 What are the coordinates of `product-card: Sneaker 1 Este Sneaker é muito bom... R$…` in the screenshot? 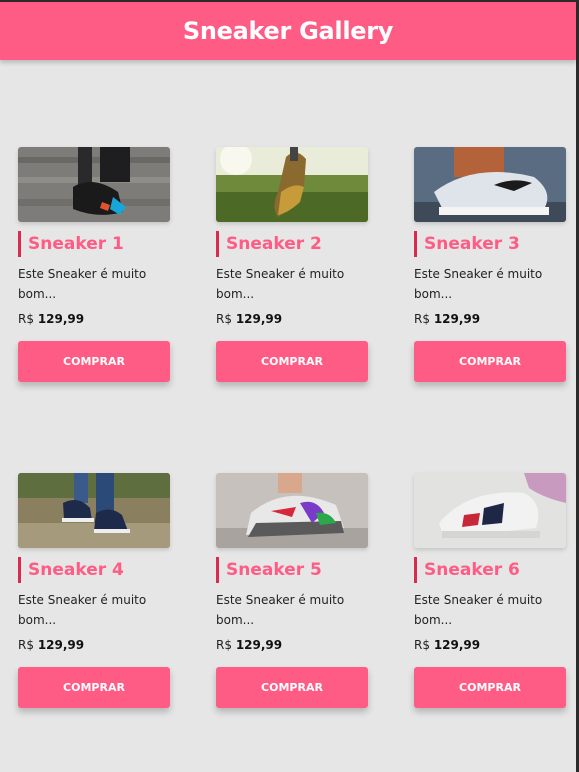 It's located at (94, 264).